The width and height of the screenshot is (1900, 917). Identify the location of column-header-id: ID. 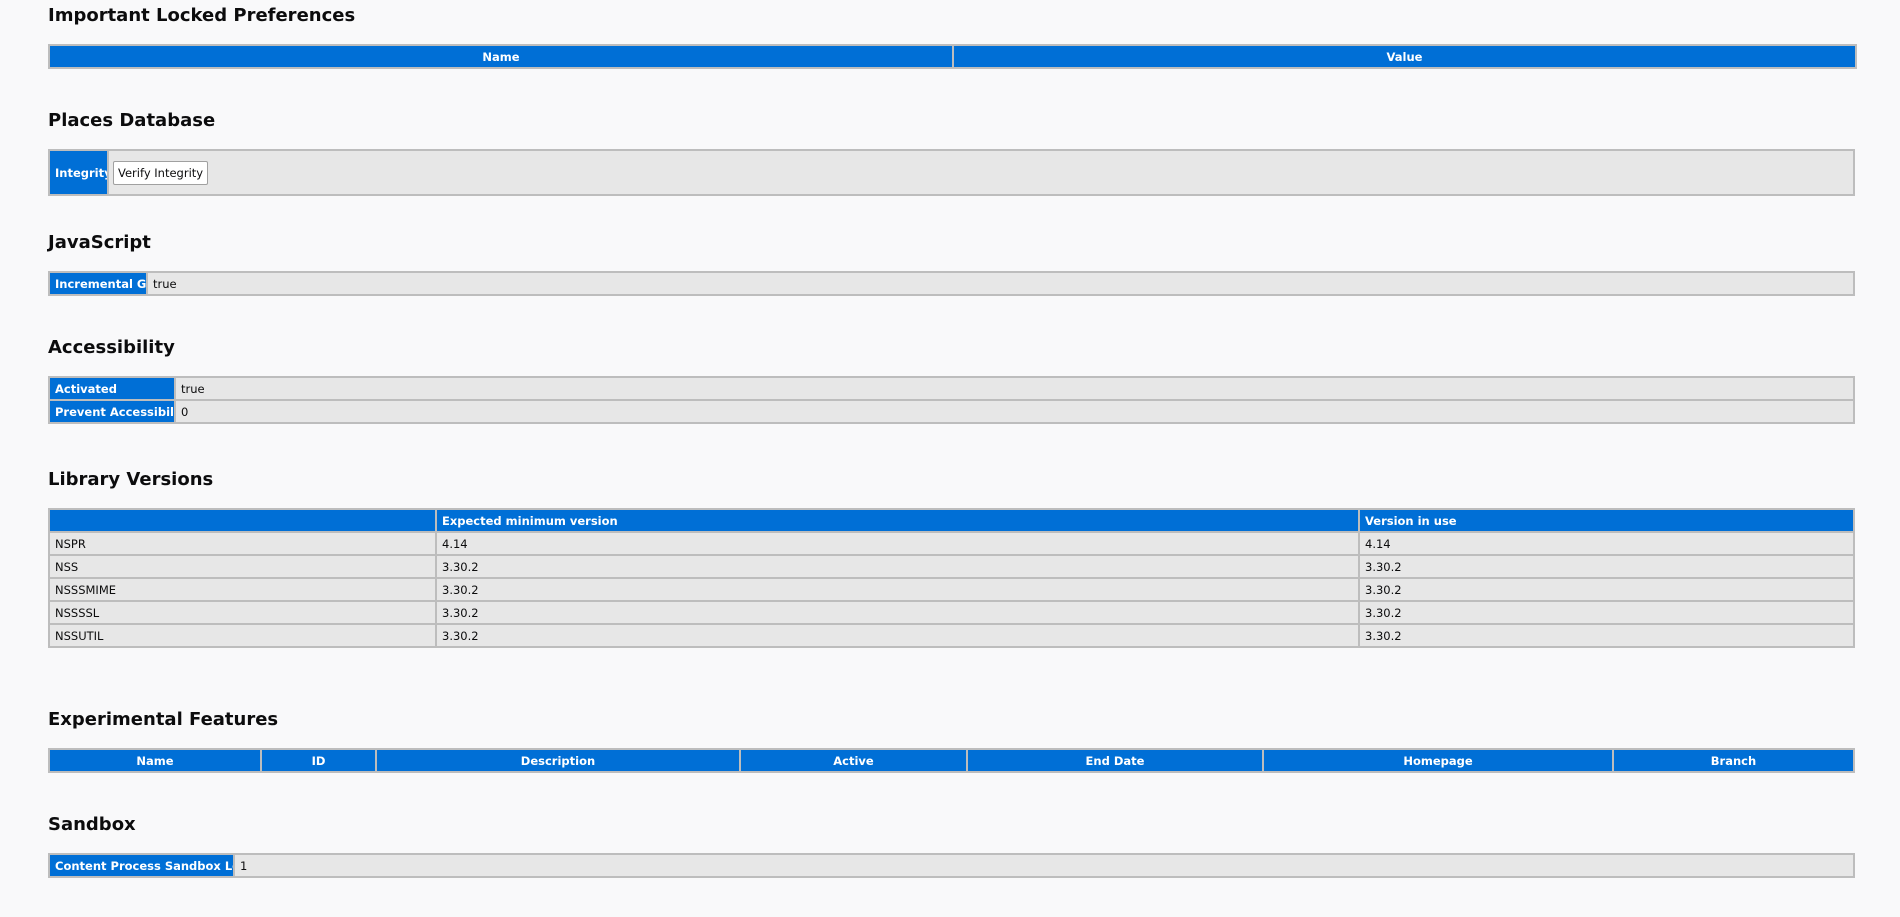
(318, 760).